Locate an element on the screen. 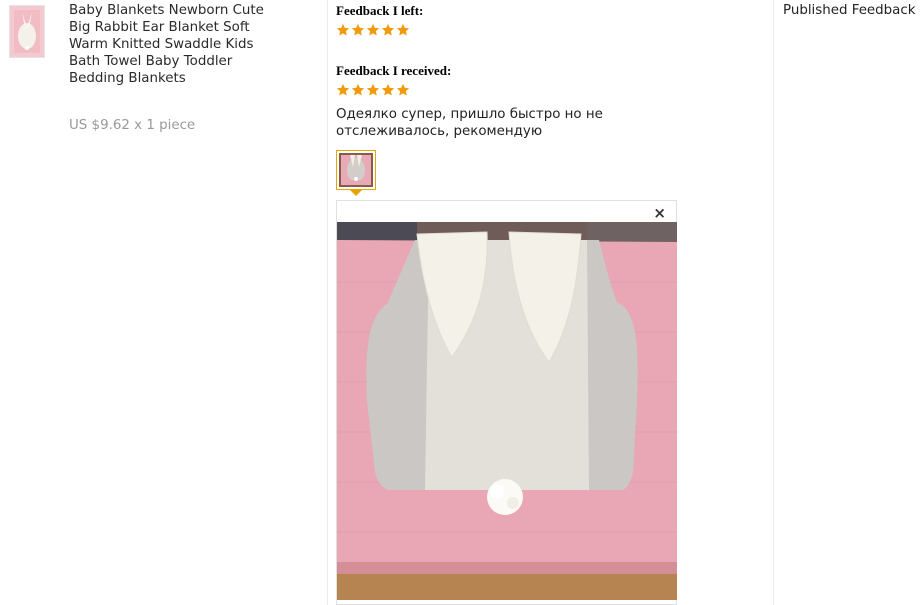 Image resolution: width=921 pixels, height=605 pixels. feedback-photo-thumbnail is located at coordinates (356, 170).